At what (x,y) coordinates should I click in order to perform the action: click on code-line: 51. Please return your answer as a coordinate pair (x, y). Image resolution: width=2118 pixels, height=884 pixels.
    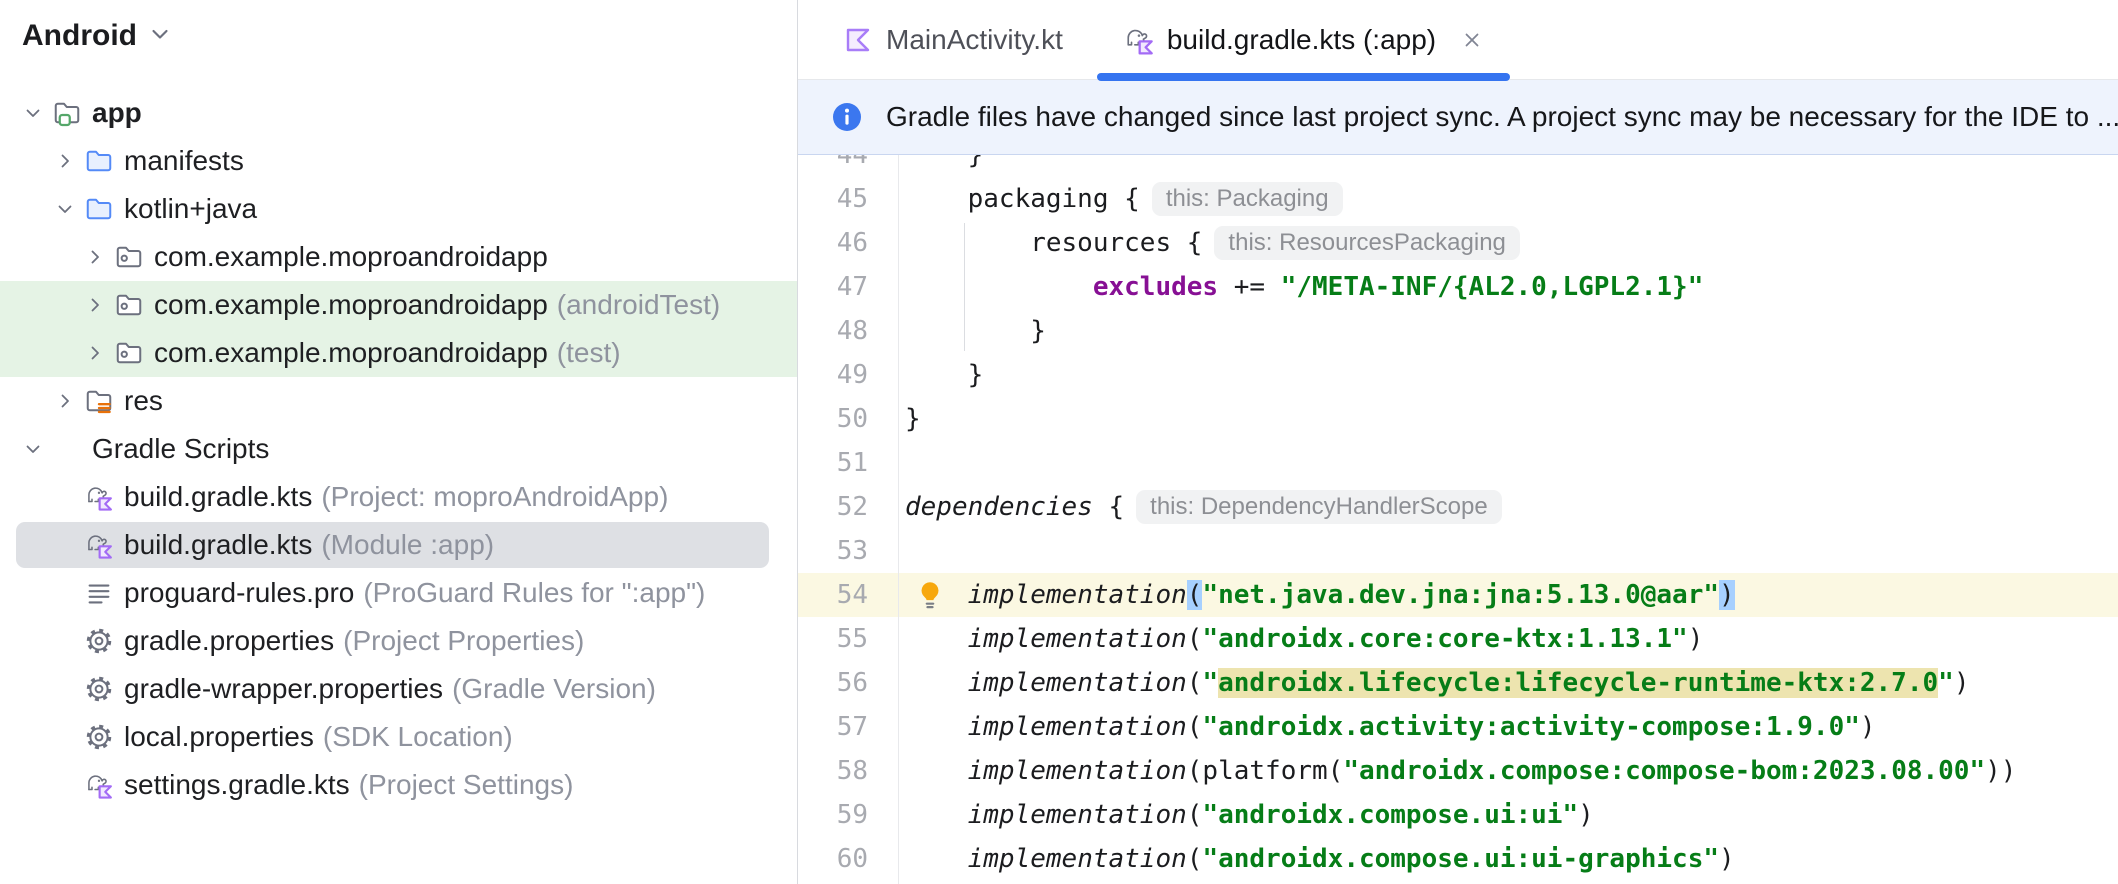
    Looking at the image, I should click on (1458, 463).